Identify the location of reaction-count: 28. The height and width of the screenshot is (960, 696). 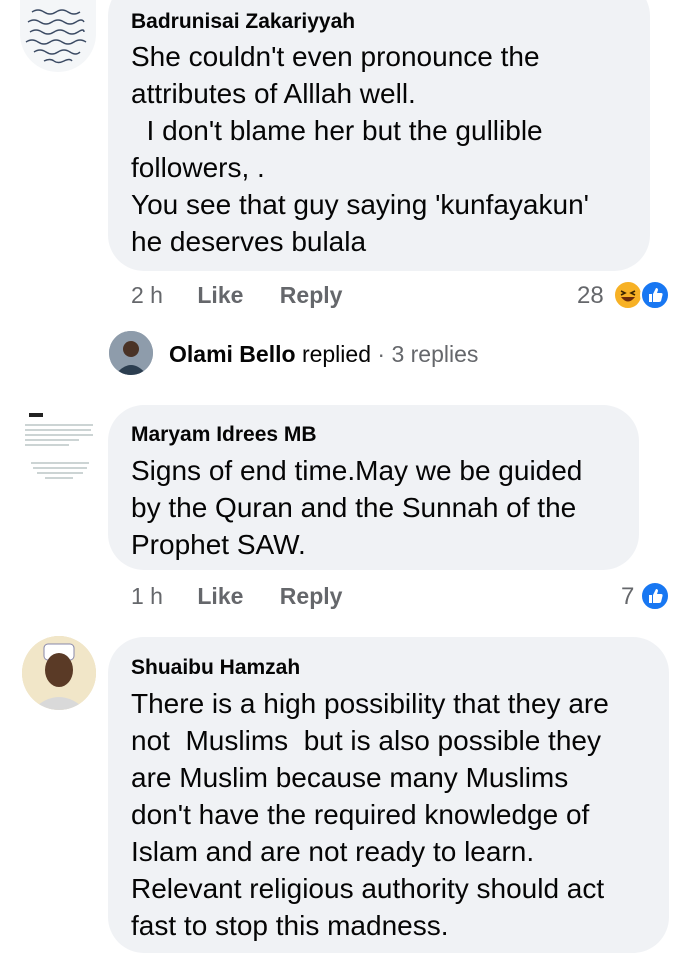
(590, 296).